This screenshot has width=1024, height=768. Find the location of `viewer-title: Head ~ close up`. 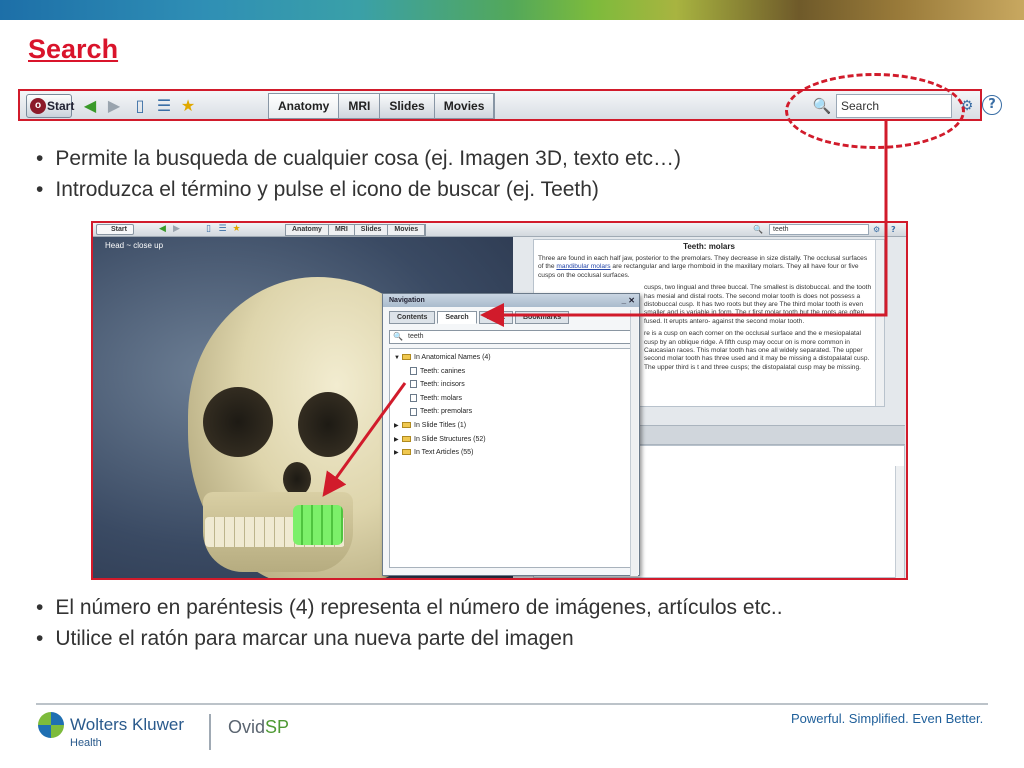

viewer-title: Head ~ close up is located at coordinates (134, 245).